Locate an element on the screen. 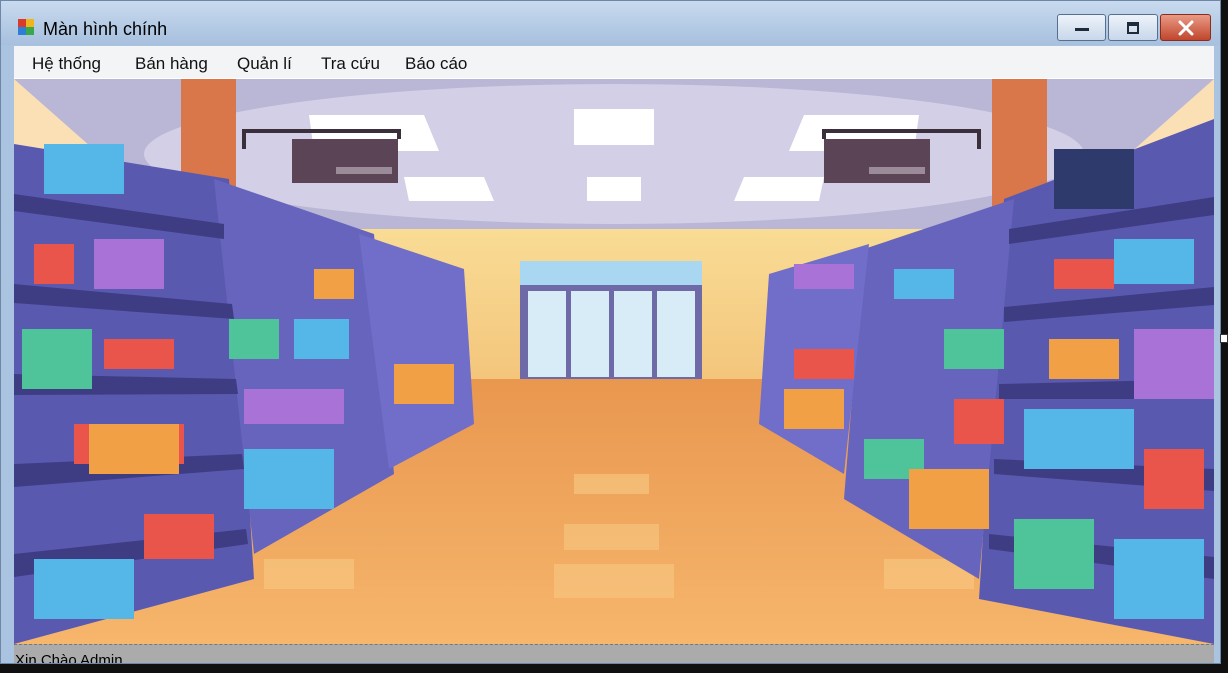 This screenshot has width=1228, height=673. minimize-button is located at coordinates (1081, 27).